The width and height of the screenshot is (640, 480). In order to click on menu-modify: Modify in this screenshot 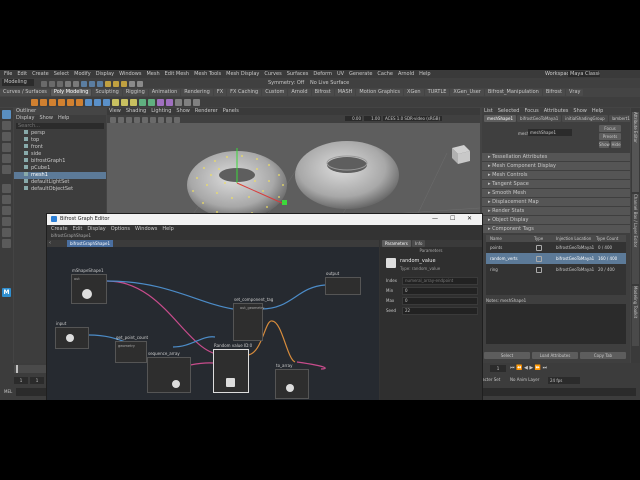, I will do `click(82, 74)`.